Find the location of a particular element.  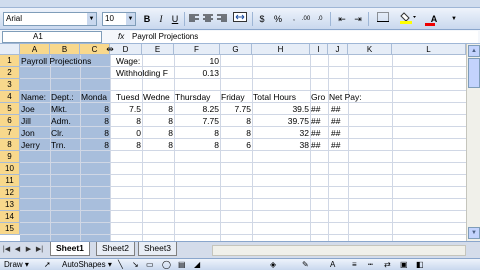

cell-g7: 8 is located at coordinates (236, 133).